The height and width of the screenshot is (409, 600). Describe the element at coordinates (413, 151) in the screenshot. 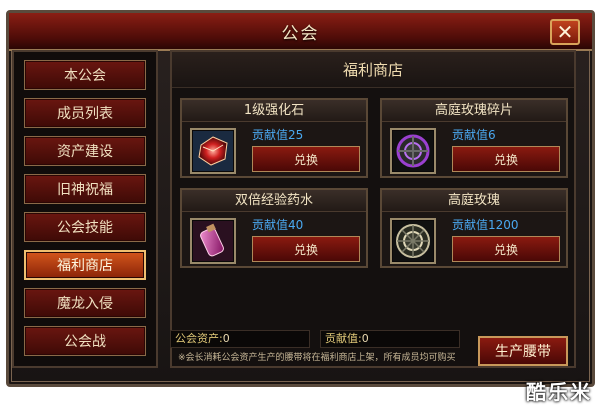

I see `rose-fragment-icon` at that location.